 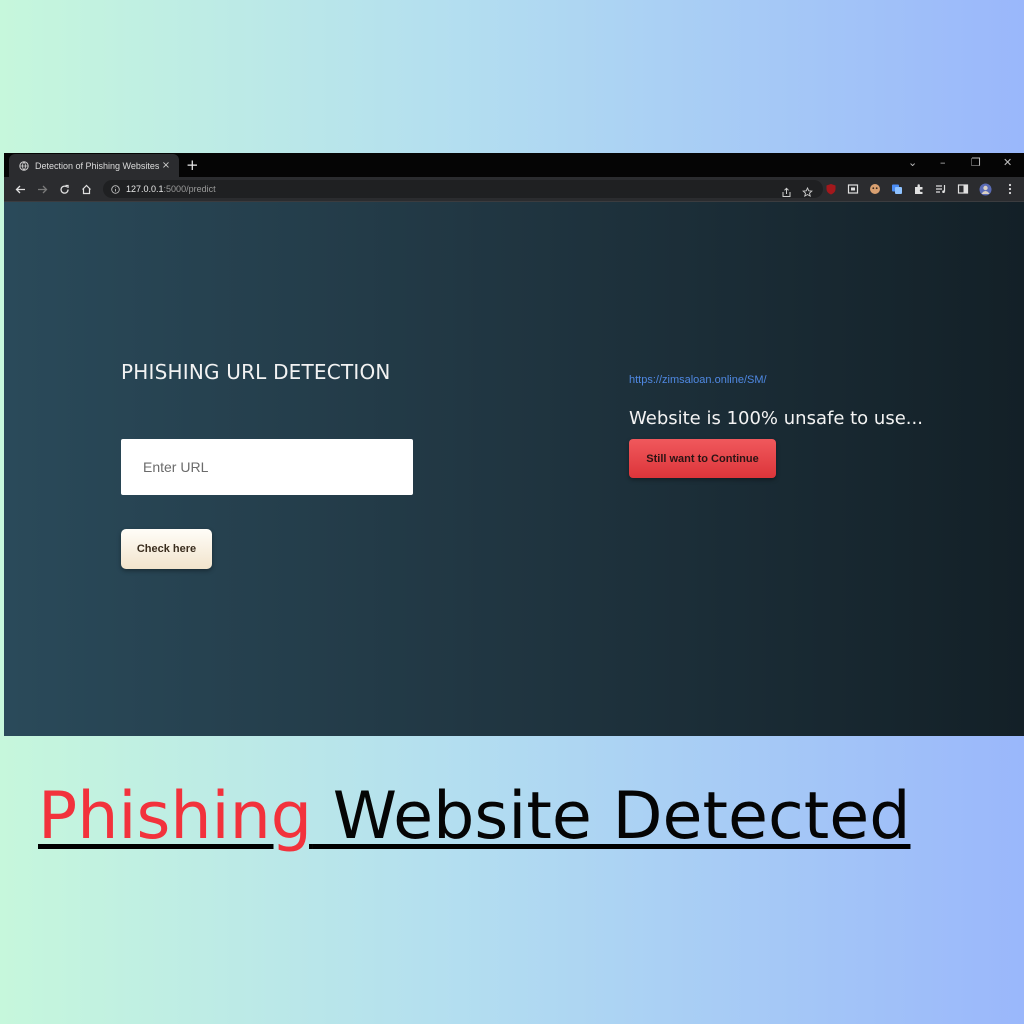 What do you see at coordinates (698, 380) in the screenshot?
I see `result-url-link: https://zimsaloan.online/SM/` at bounding box center [698, 380].